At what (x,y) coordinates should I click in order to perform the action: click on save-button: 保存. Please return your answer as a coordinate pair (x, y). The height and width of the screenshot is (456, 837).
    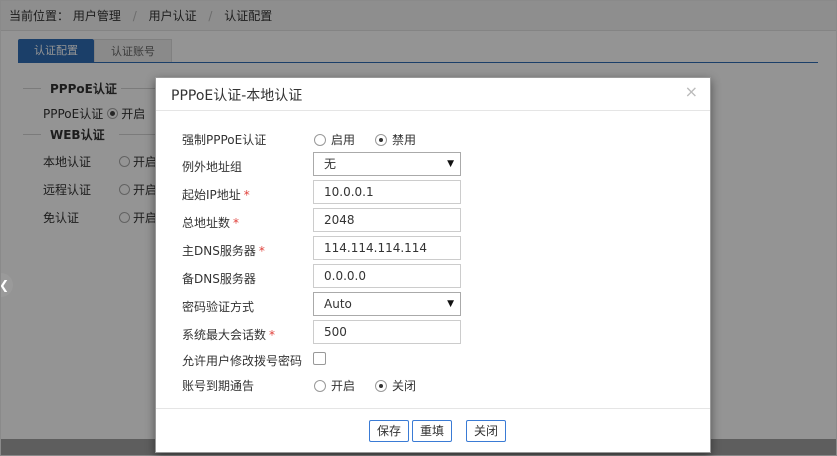
    Looking at the image, I should click on (389, 431).